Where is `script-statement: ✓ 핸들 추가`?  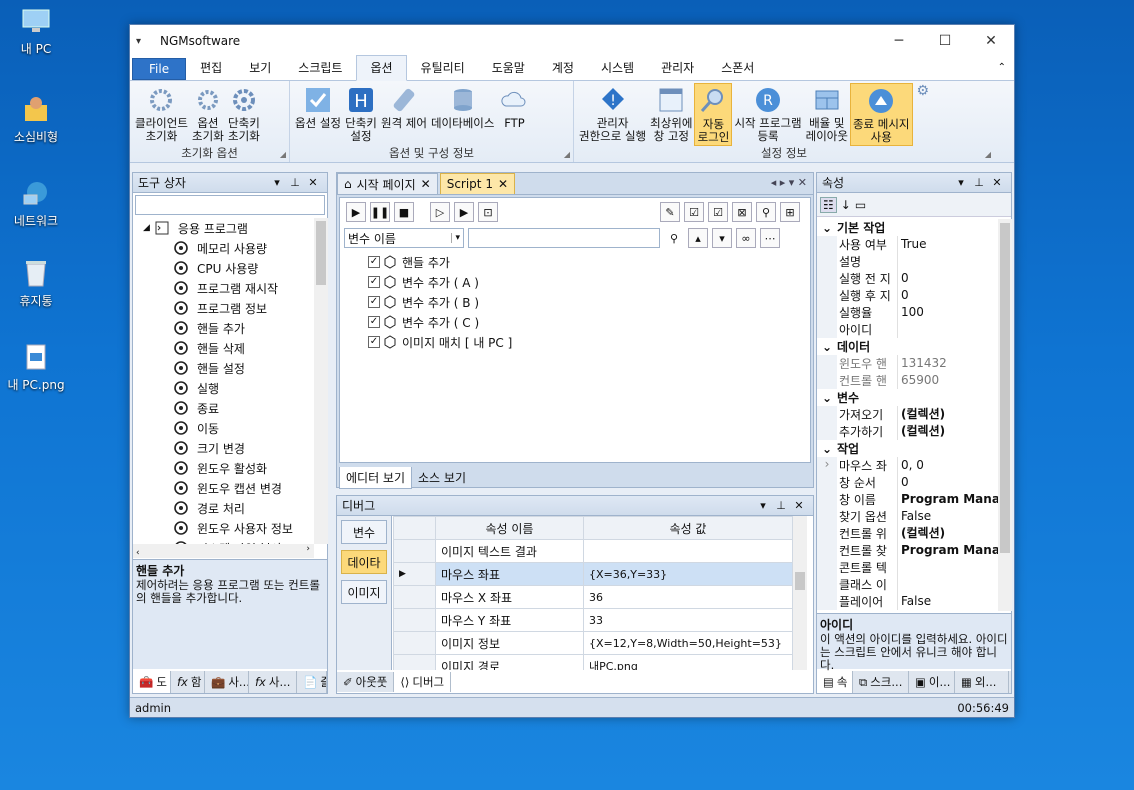 script-statement: ✓ 핸들 추가 is located at coordinates (575, 262).